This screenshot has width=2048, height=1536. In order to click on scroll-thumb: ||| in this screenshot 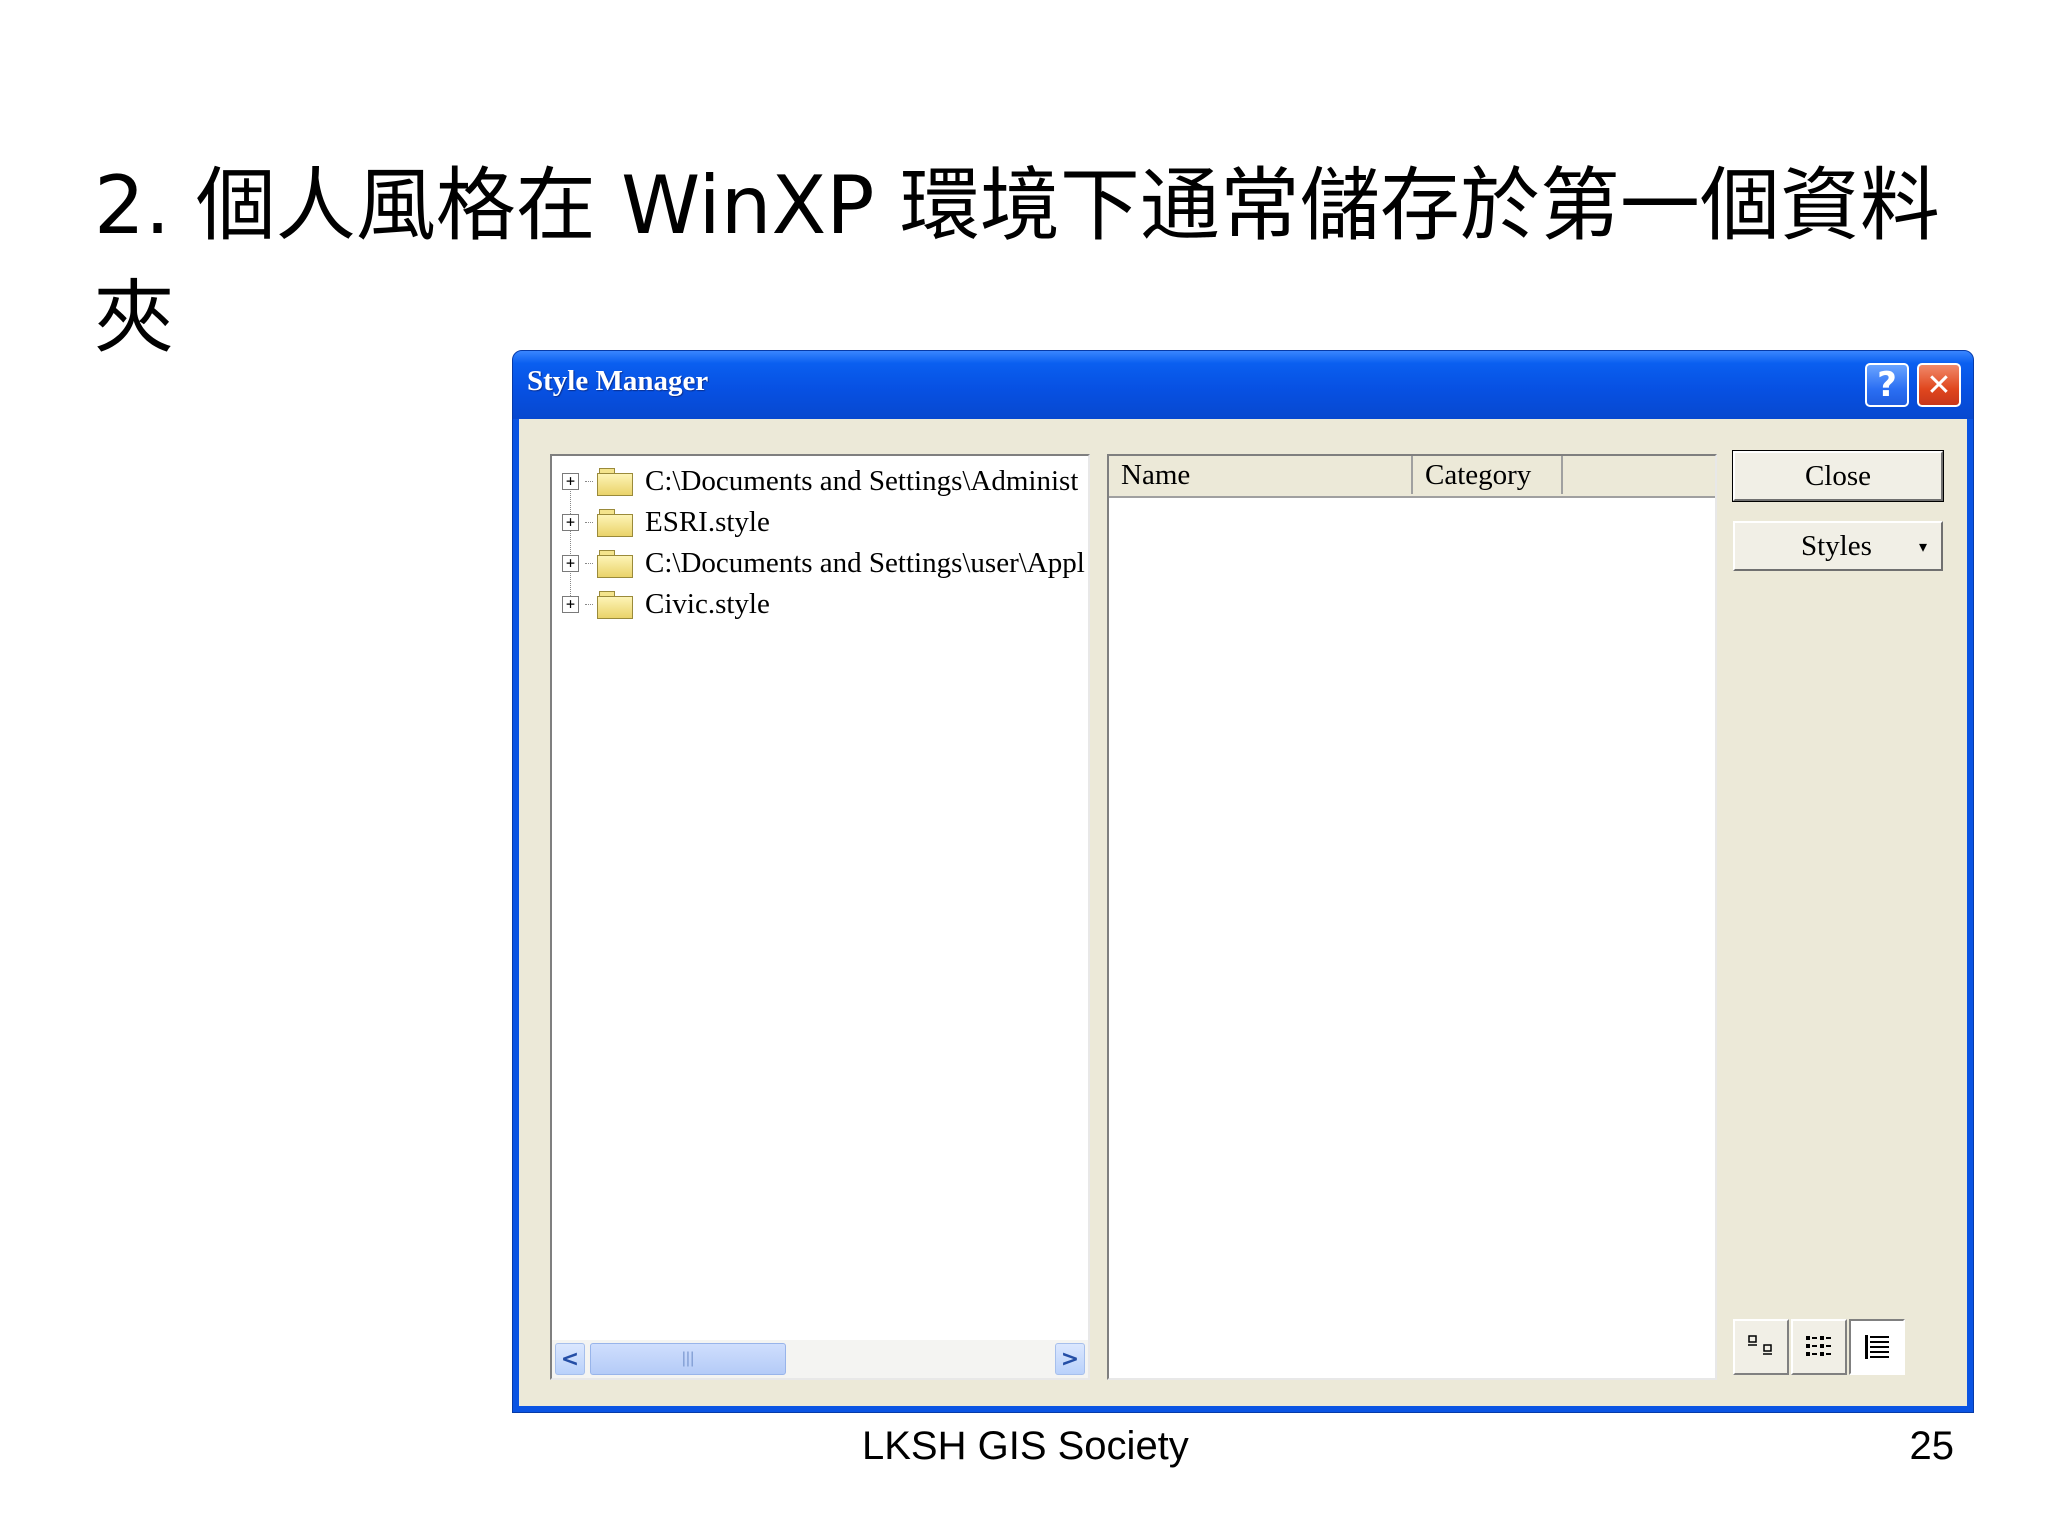, I will do `click(688, 1359)`.